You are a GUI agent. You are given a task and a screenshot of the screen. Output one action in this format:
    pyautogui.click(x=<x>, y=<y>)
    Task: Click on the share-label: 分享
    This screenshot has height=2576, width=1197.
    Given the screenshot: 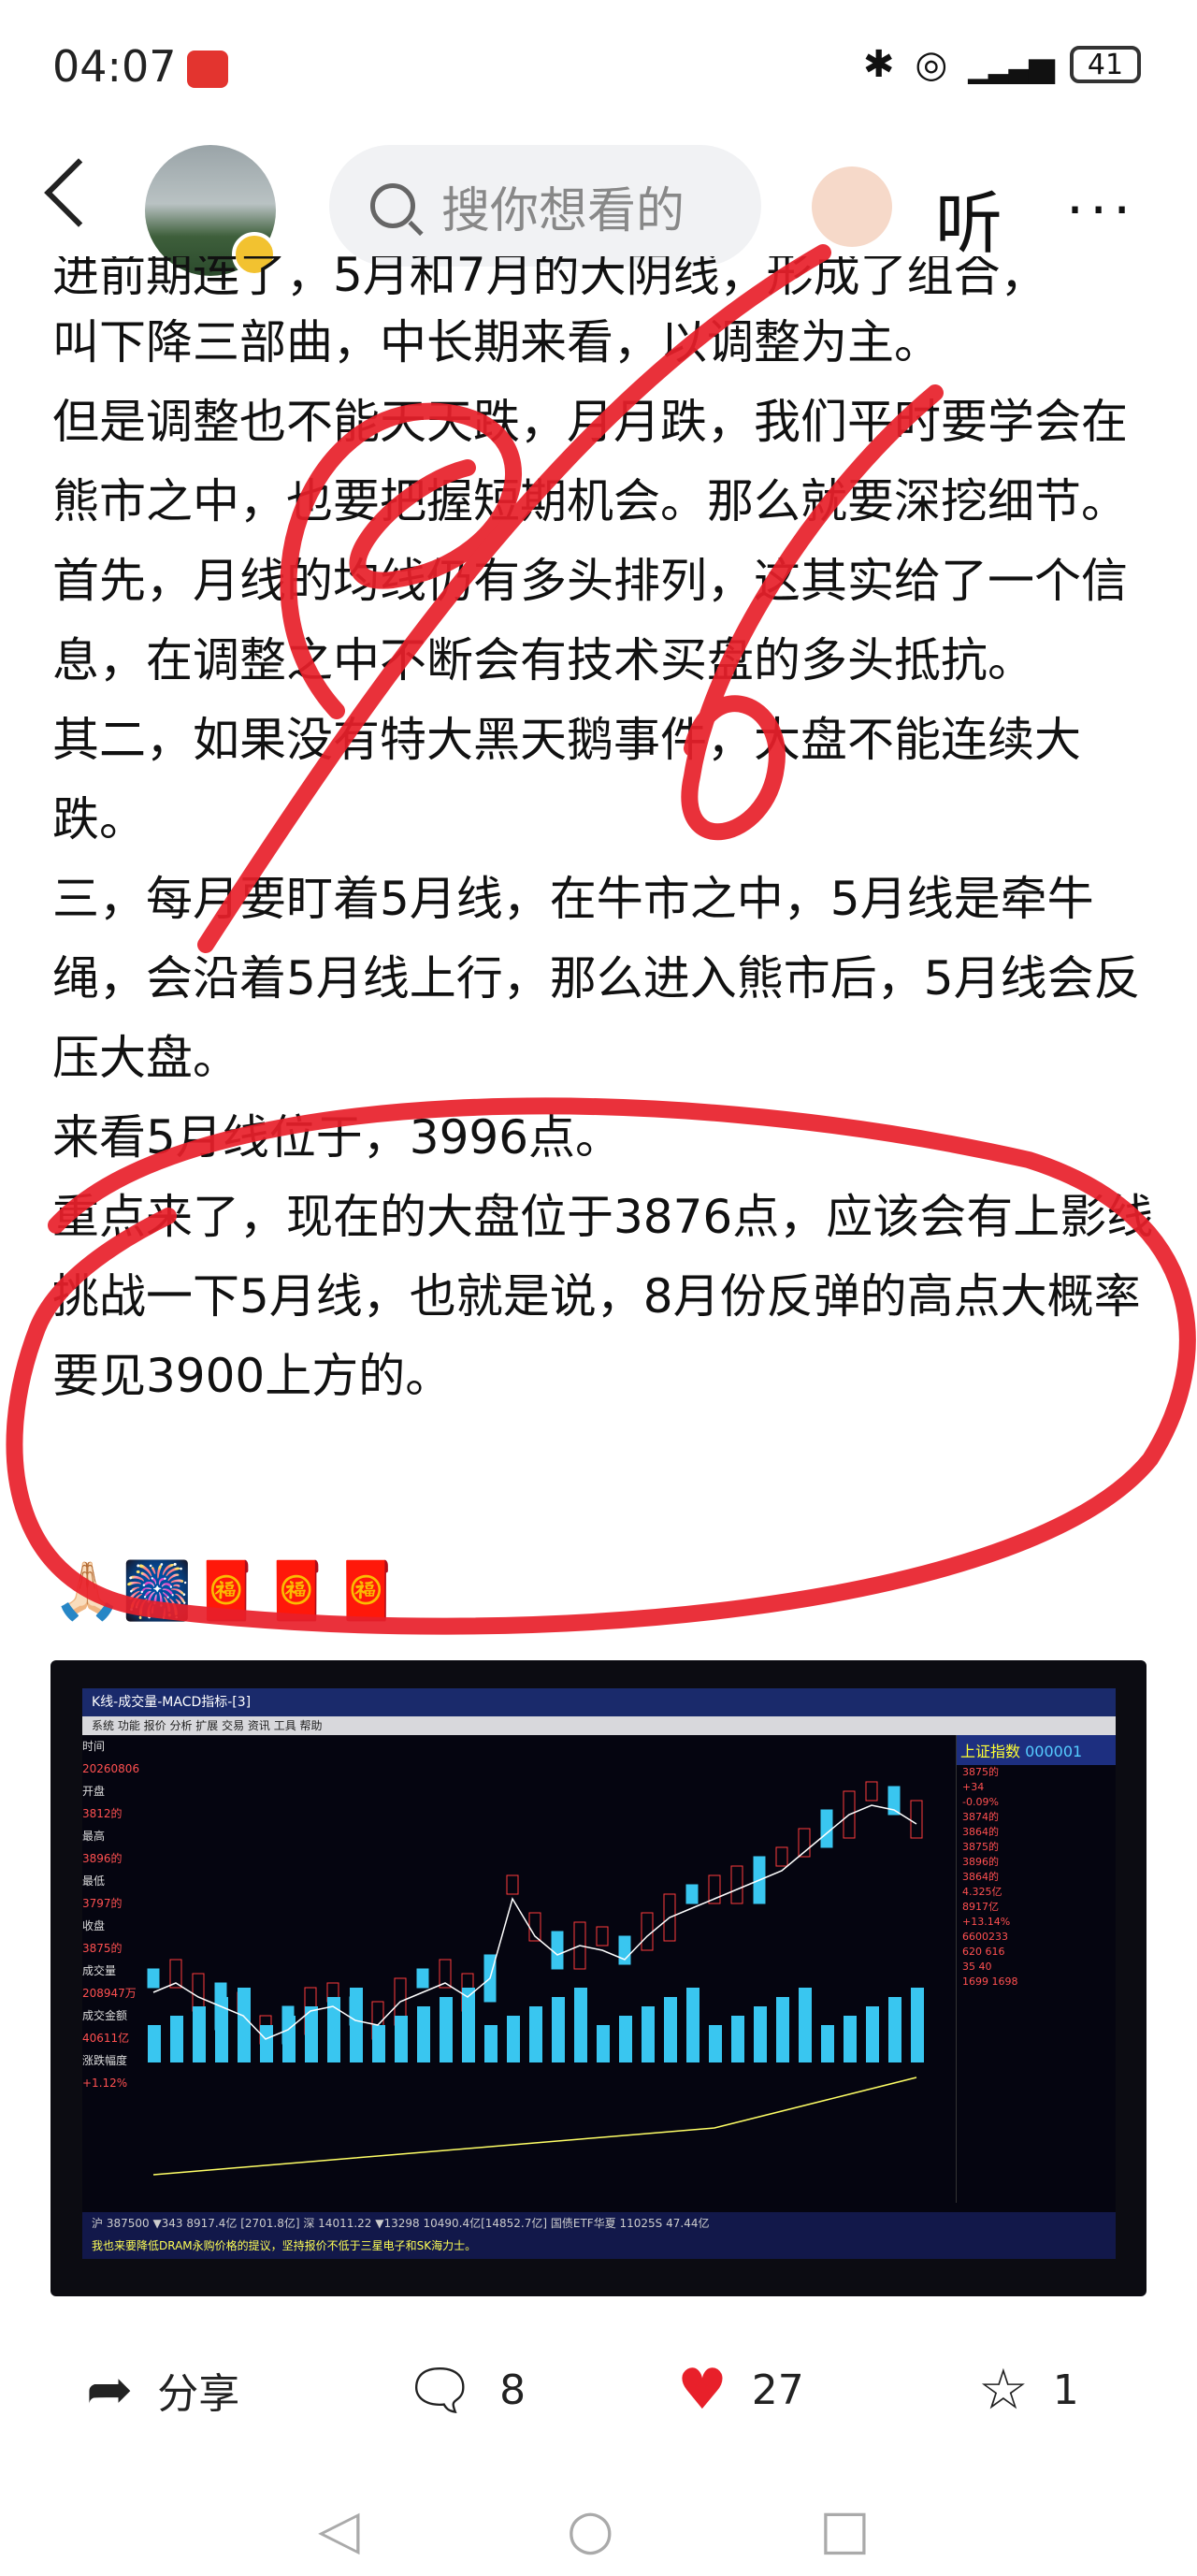 What is the action you would take?
    pyautogui.click(x=198, y=2394)
    